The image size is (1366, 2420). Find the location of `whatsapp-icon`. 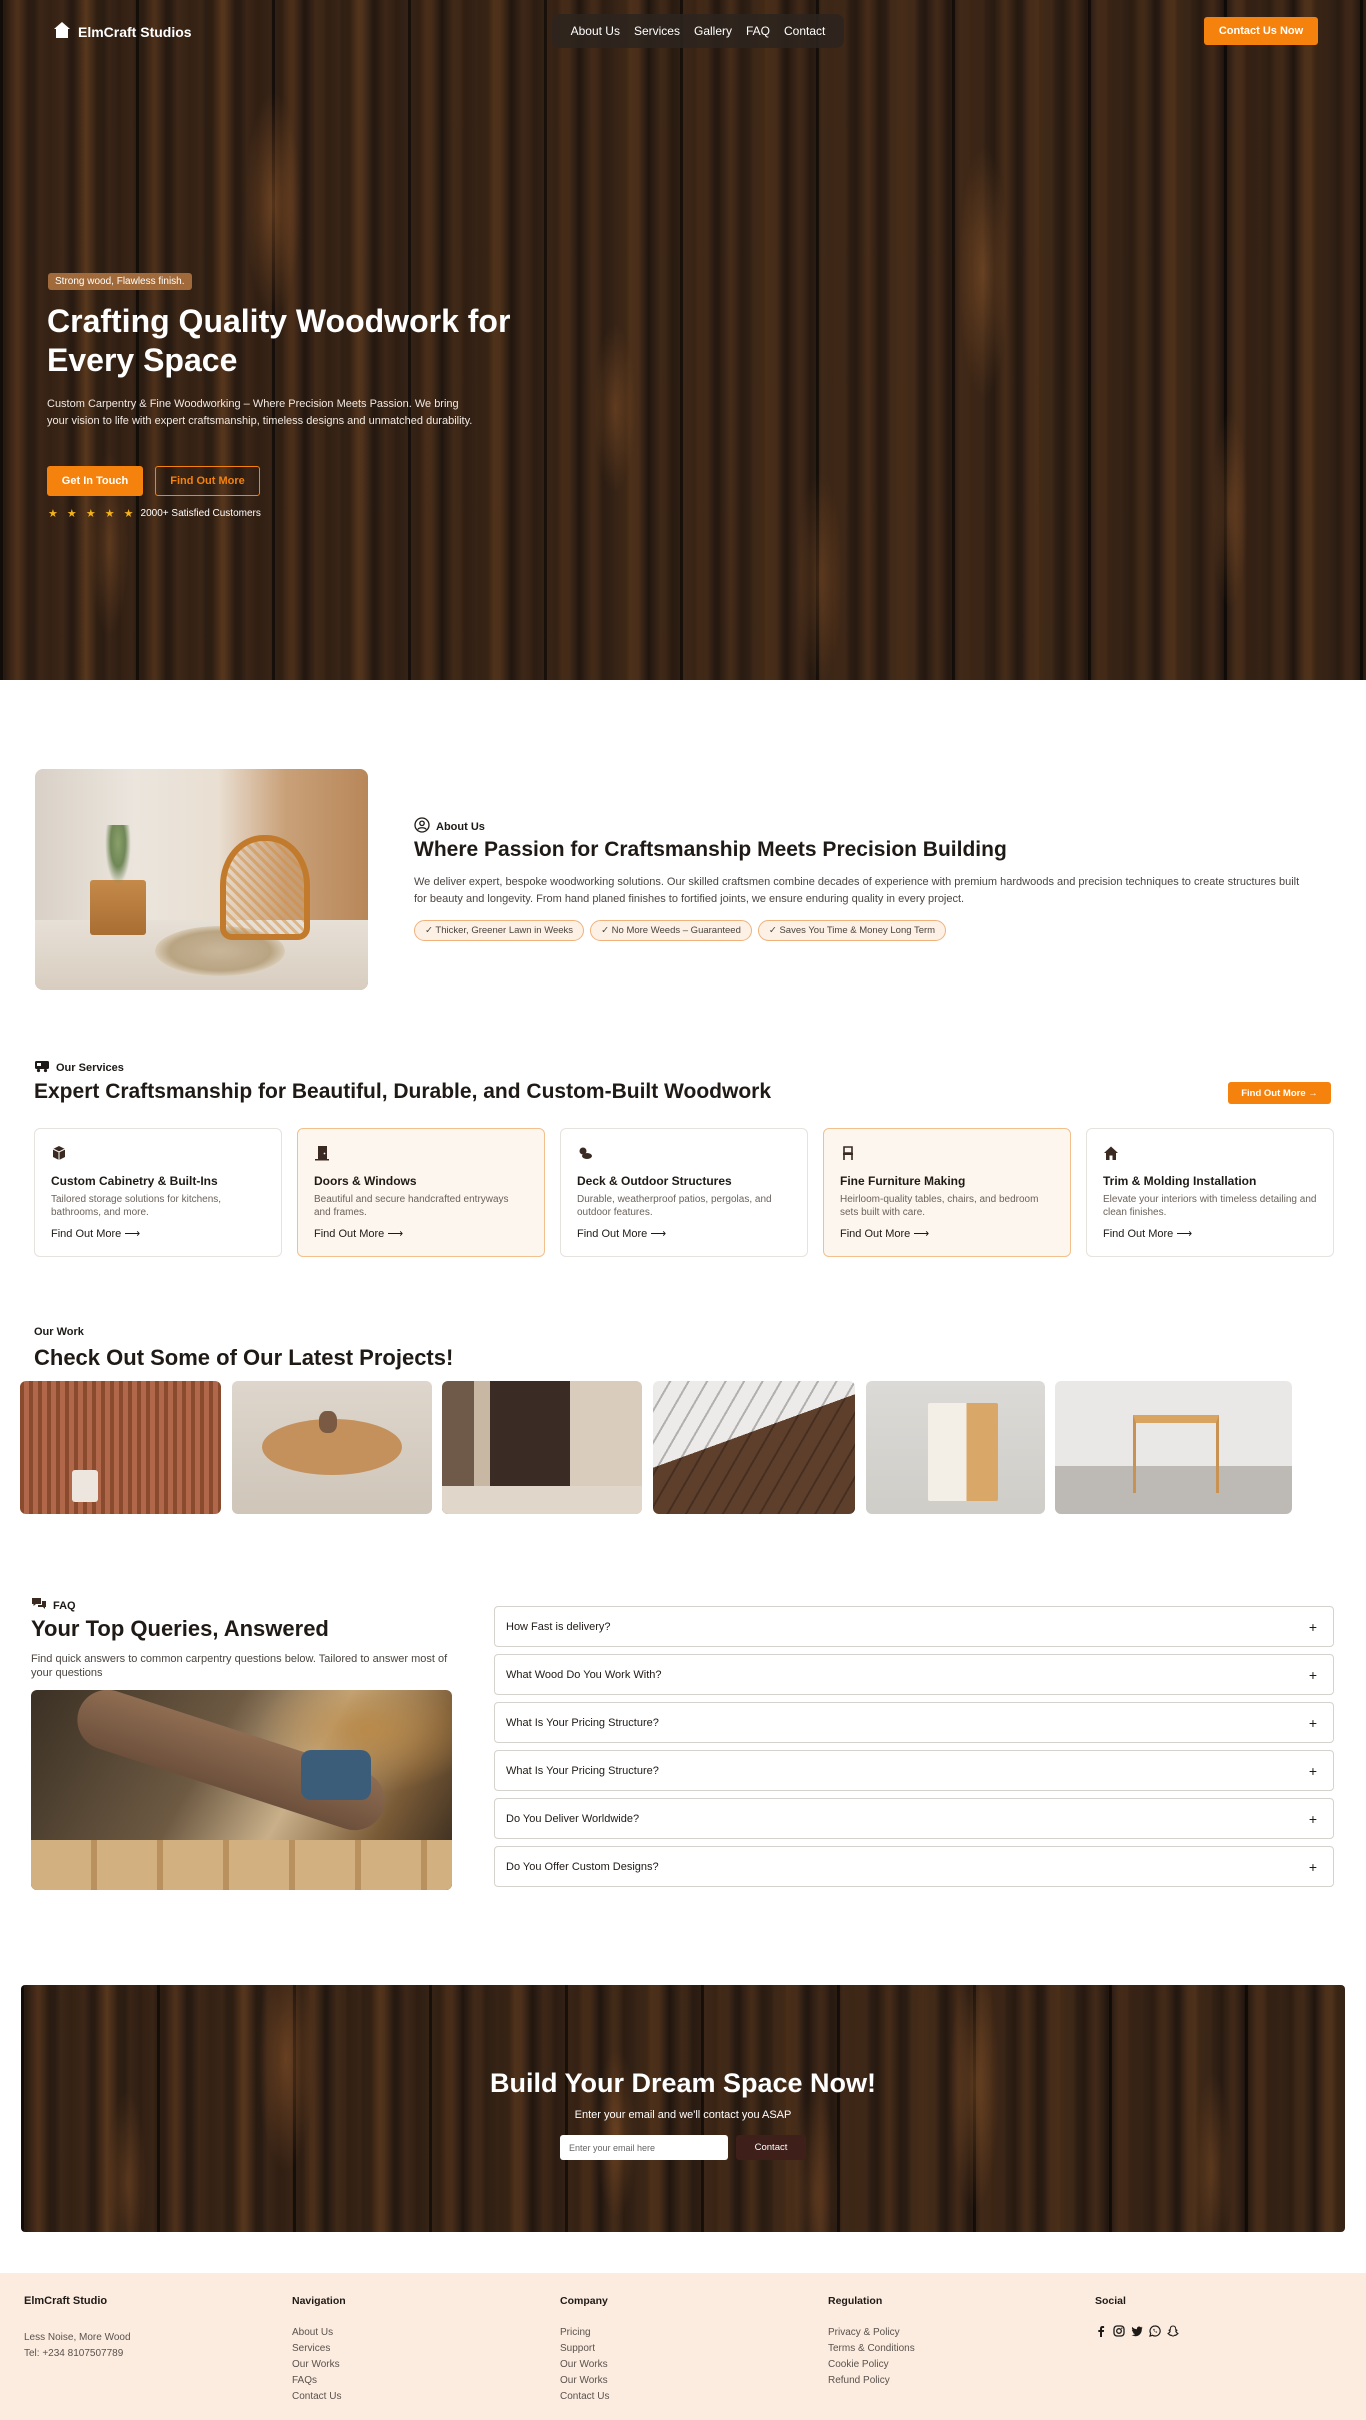

whatsapp-icon is located at coordinates (1155, 2332).